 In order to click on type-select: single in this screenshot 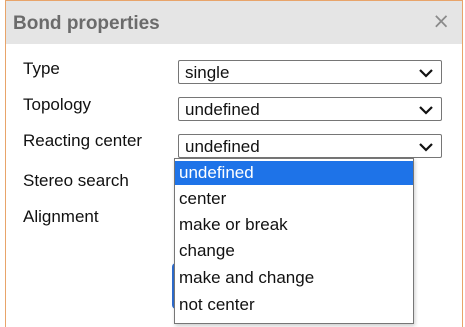, I will do `click(310, 72)`.